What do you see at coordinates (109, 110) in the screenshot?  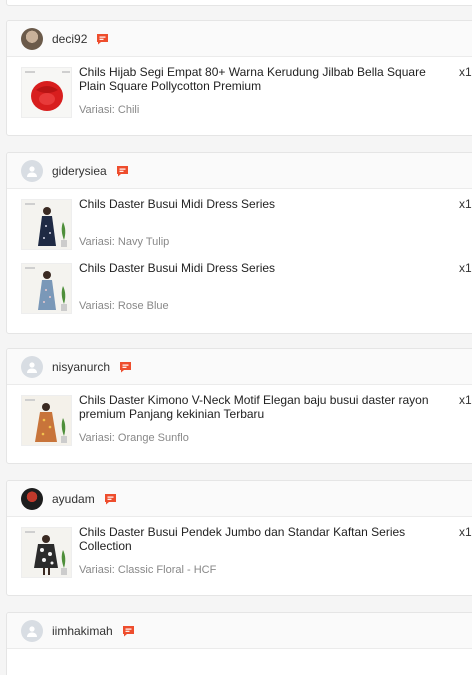 I see `product-variant: Variasi: Chili` at bounding box center [109, 110].